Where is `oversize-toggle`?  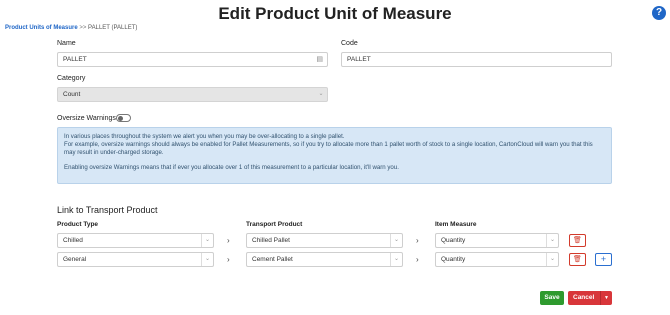 oversize-toggle is located at coordinates (123, 118).